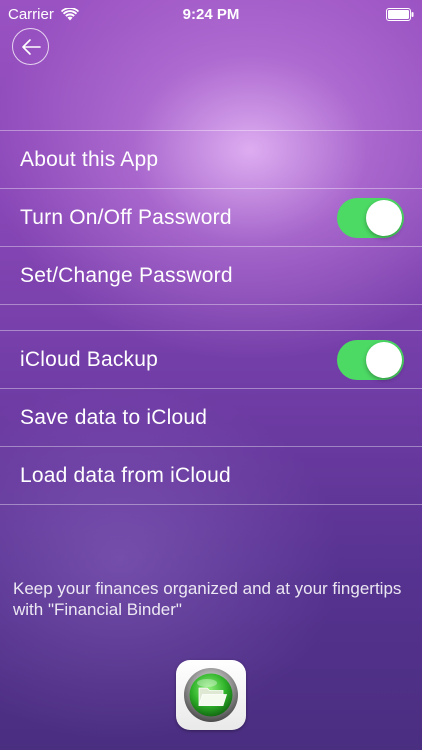 The image size is (422, 750). What do you see at coordinates (89, 359) in the screenshot?
I see `row-label: iCloud Backup` at bounding box center [89, 359].